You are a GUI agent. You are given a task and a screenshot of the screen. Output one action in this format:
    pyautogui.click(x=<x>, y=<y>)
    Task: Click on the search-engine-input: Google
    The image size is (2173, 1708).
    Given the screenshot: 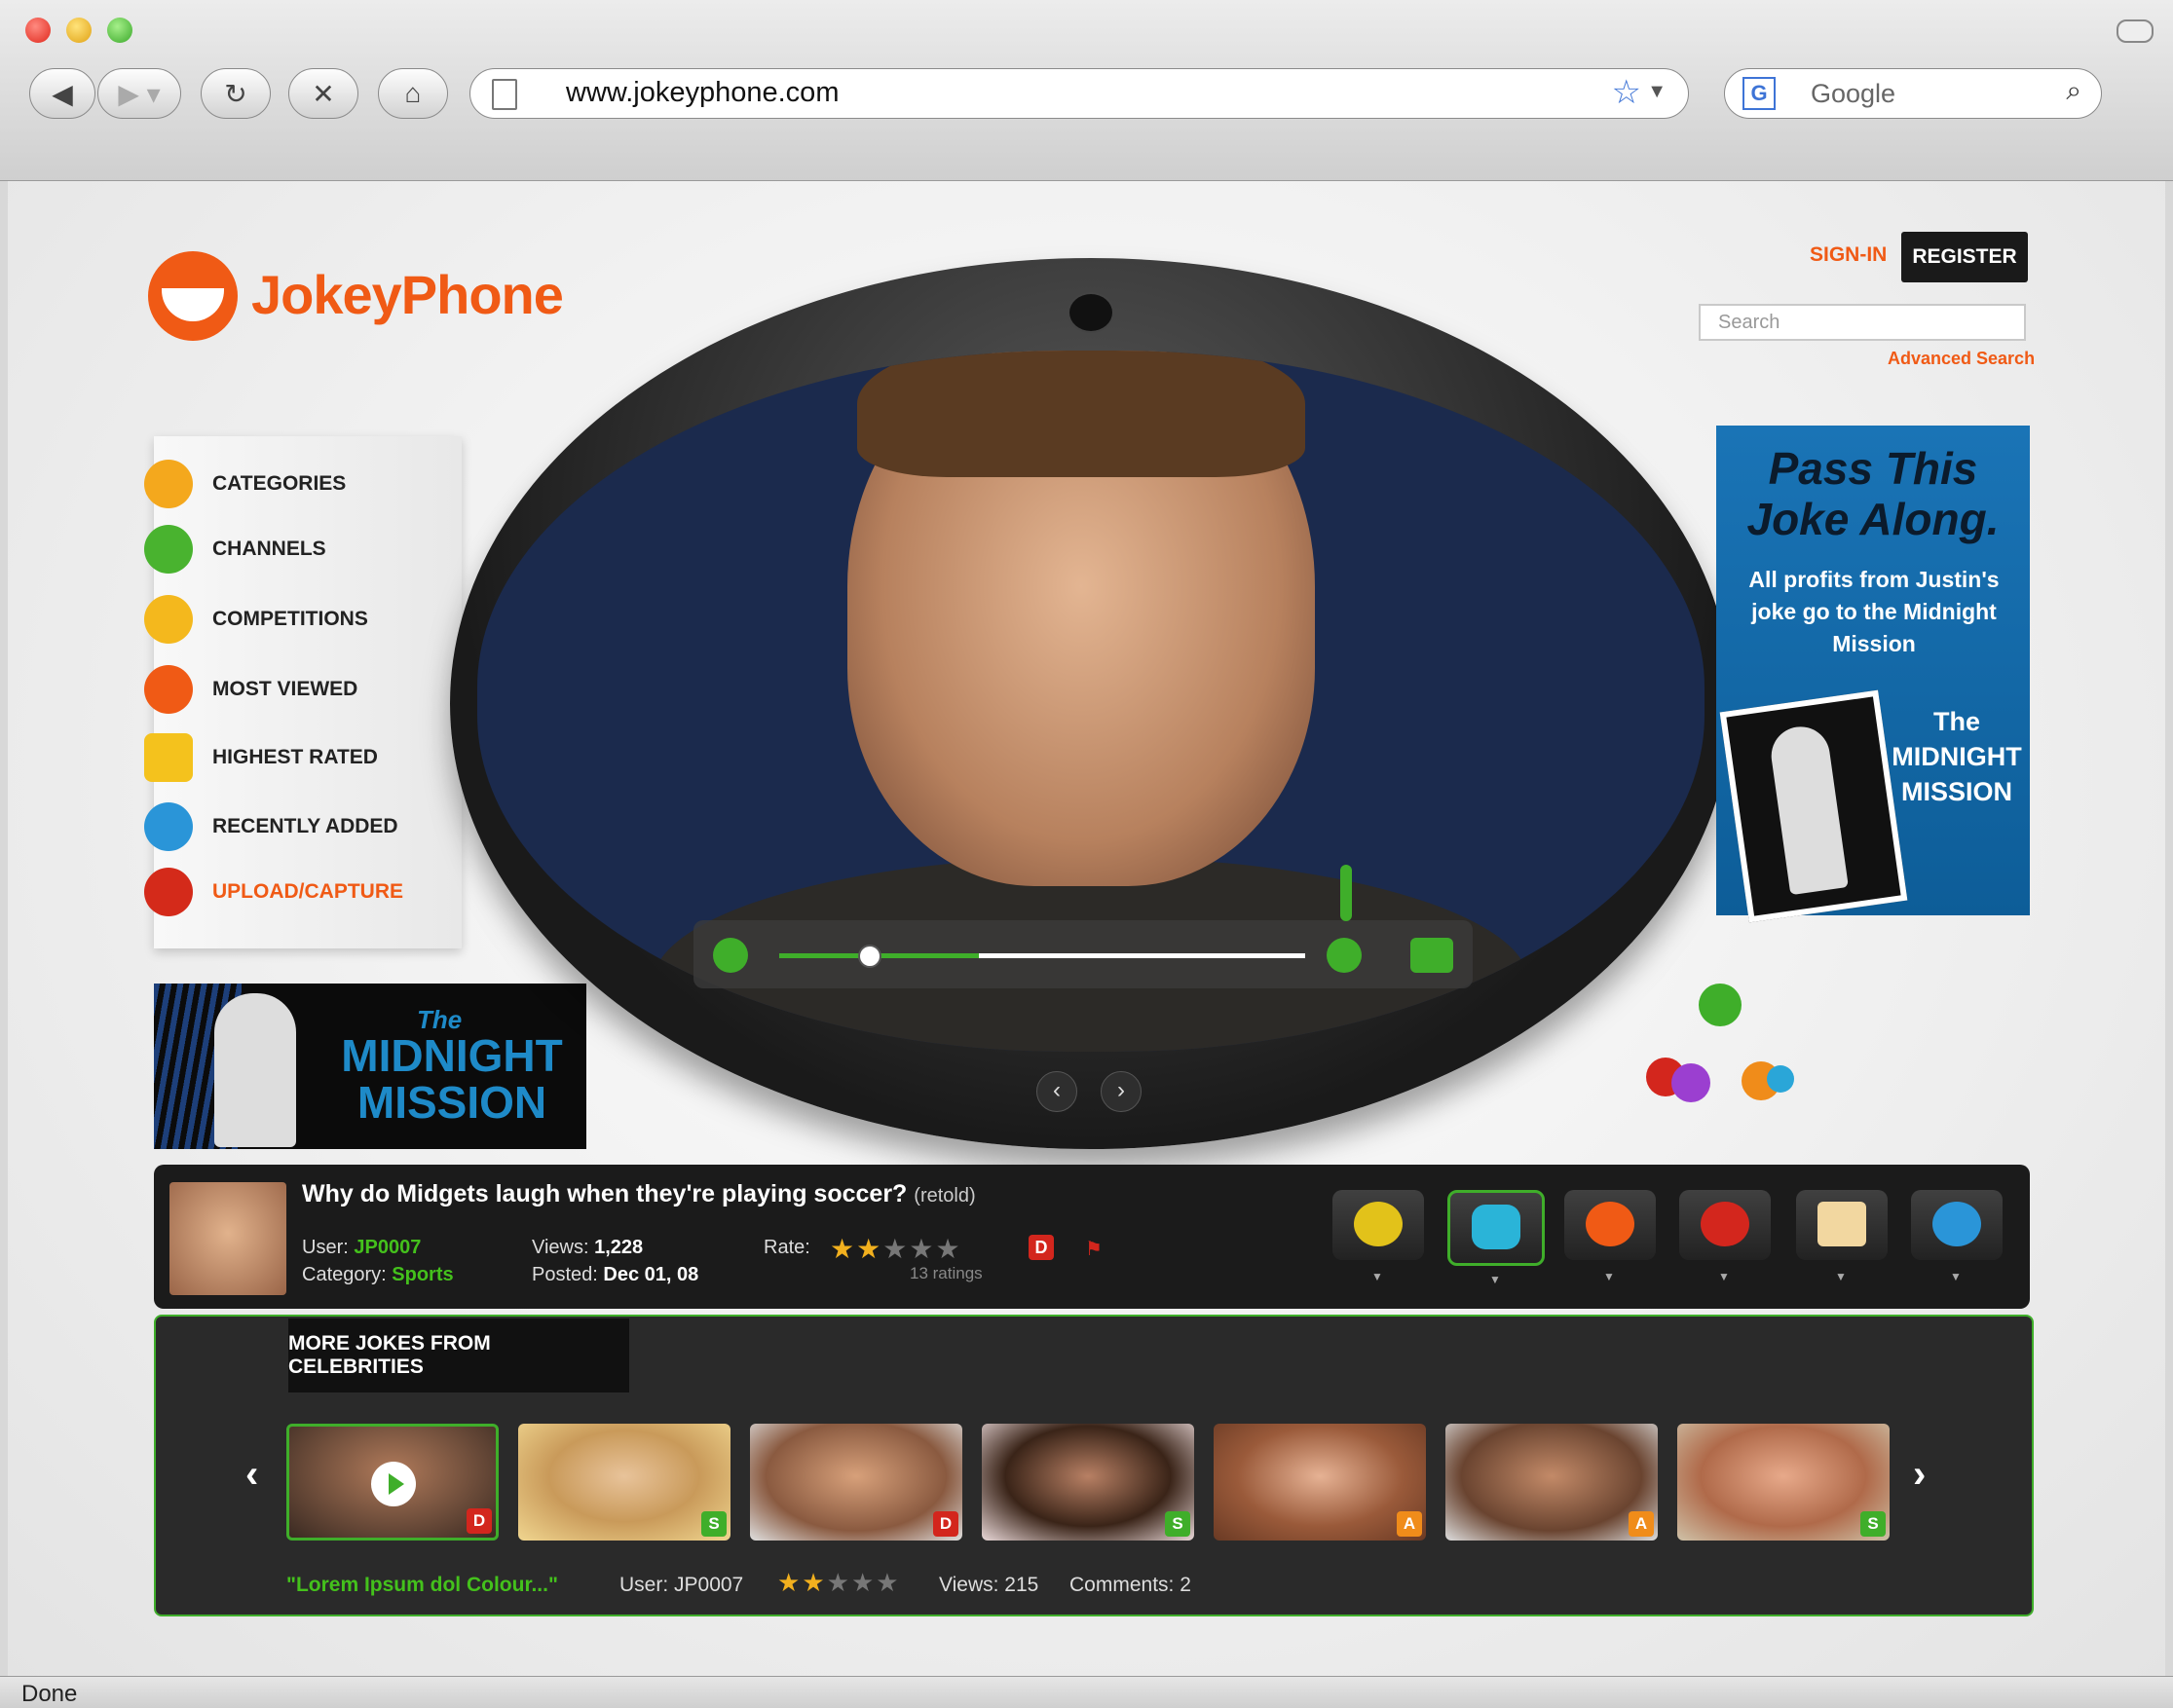 What is the action you would take?
    pyautogui.click(x=1853, y=94)
    